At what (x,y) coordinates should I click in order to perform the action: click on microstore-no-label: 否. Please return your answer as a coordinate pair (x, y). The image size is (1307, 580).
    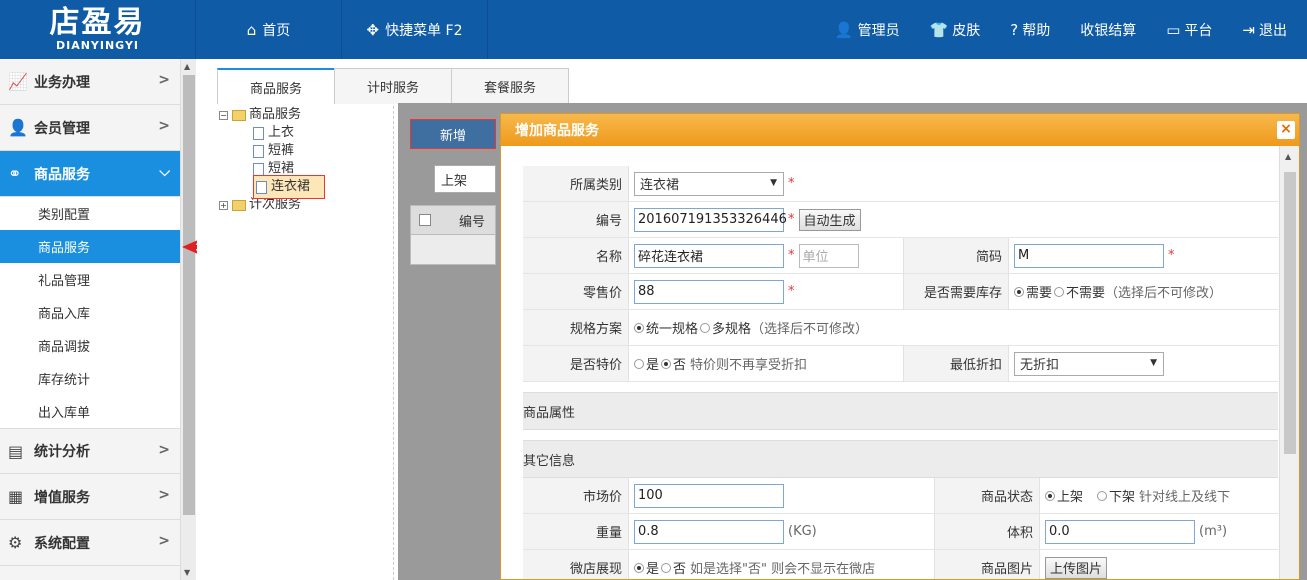
    Looking at the image, I should click on (680, 569).